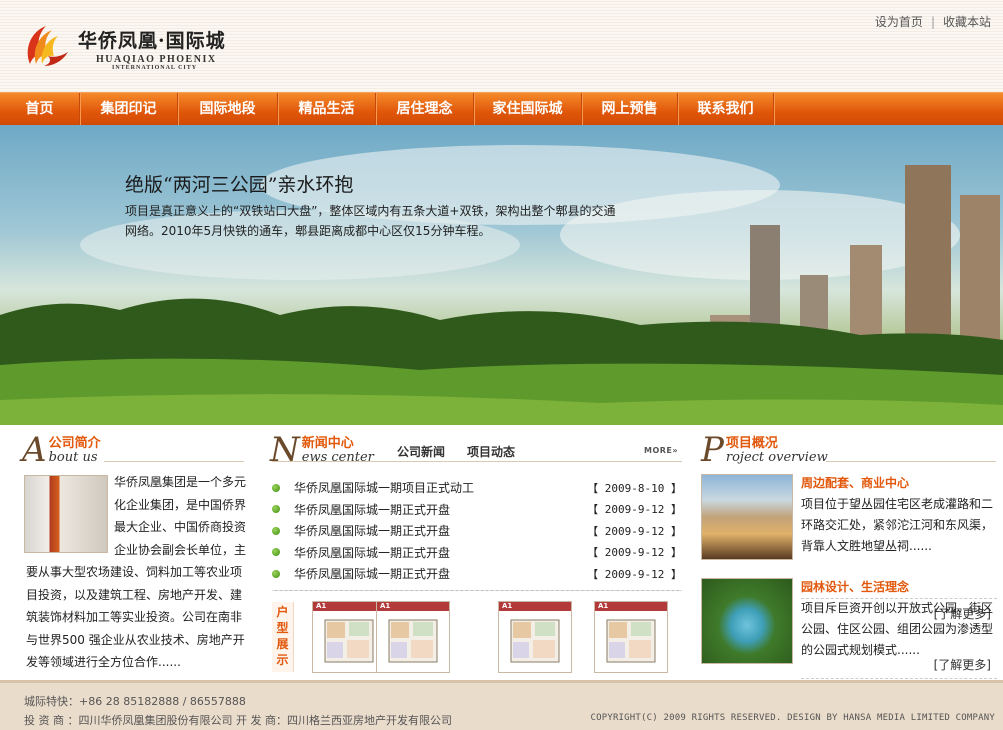  I want to click on project-heading-en: roject overview, so click(776, 457).